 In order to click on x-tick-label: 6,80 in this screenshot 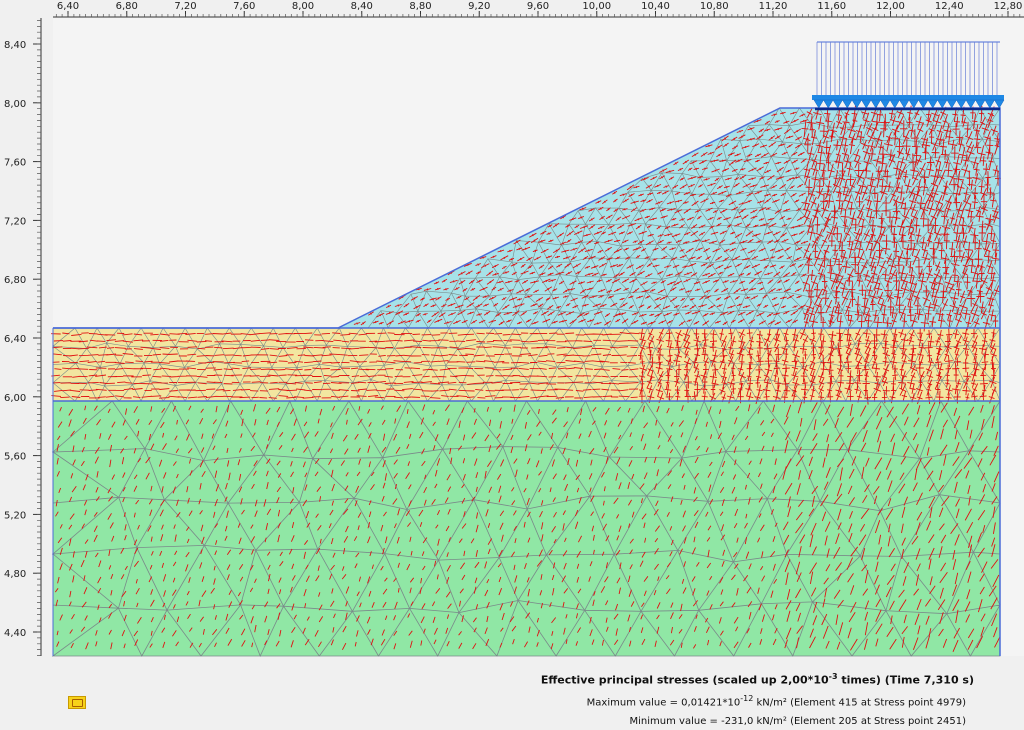, I will do `click(127, 6)`.